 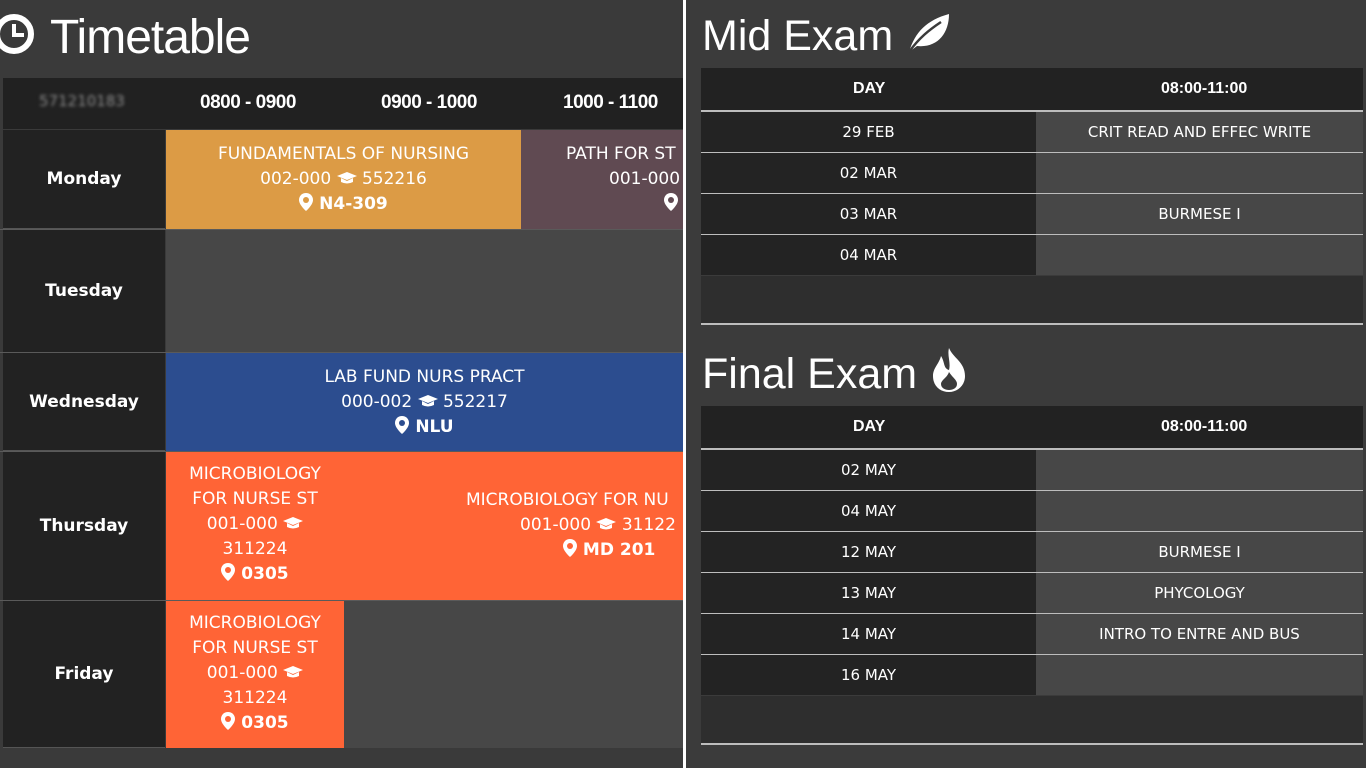 I want to click on course-block: PATH FOR ST 001-000, so click(x=602, y=179).